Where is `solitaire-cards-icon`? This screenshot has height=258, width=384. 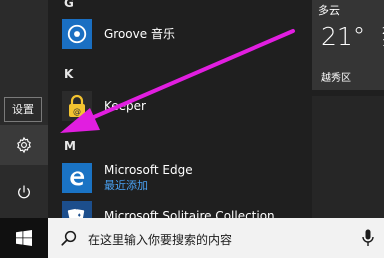 solitaire-cards-icon is located at coordinates (77, 209).